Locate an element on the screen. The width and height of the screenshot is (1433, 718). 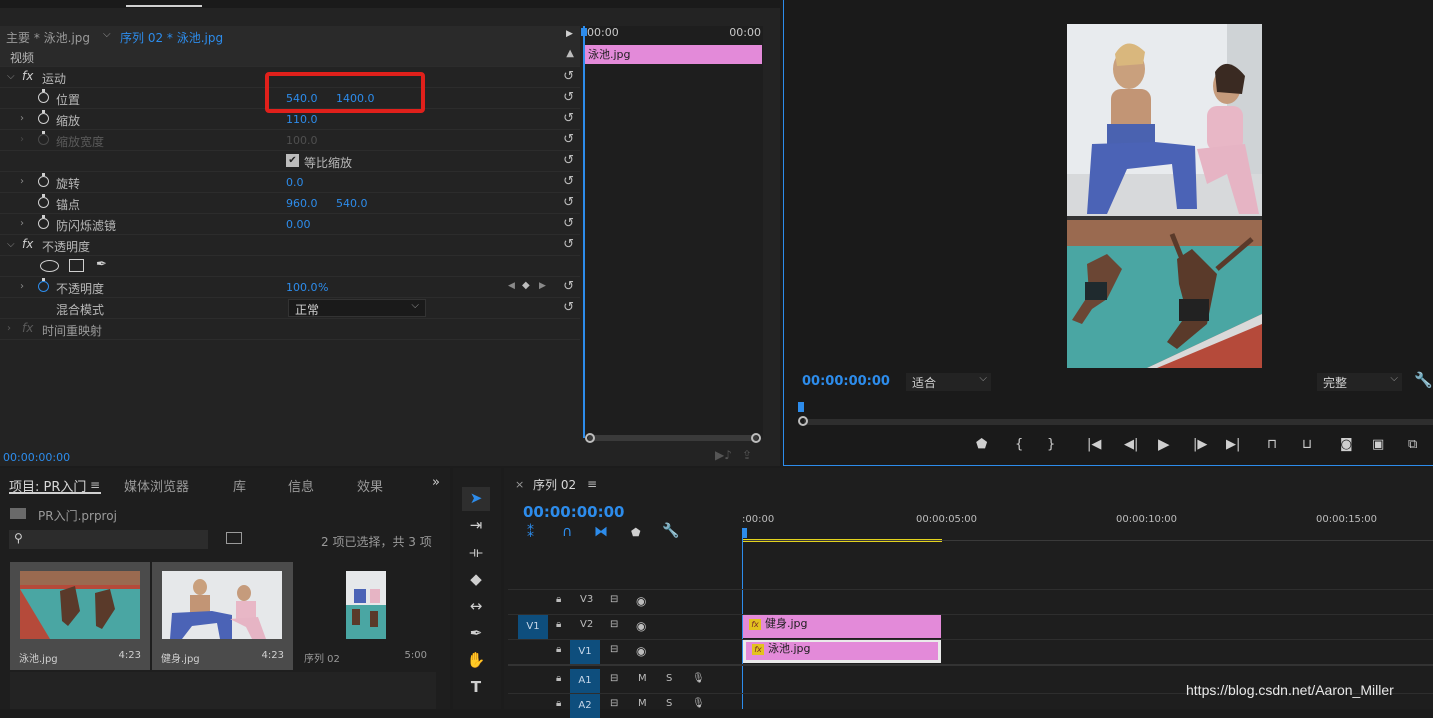
slip-tool-icon: ↔ is located at coordinates (476, 607).